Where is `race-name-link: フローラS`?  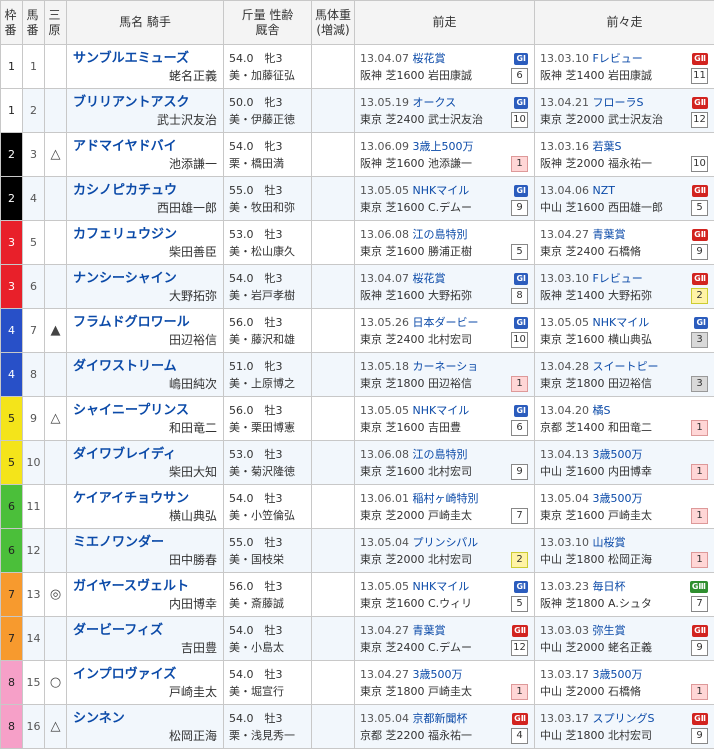 race-name-link: フローラS is located at coordinates (617, 102).